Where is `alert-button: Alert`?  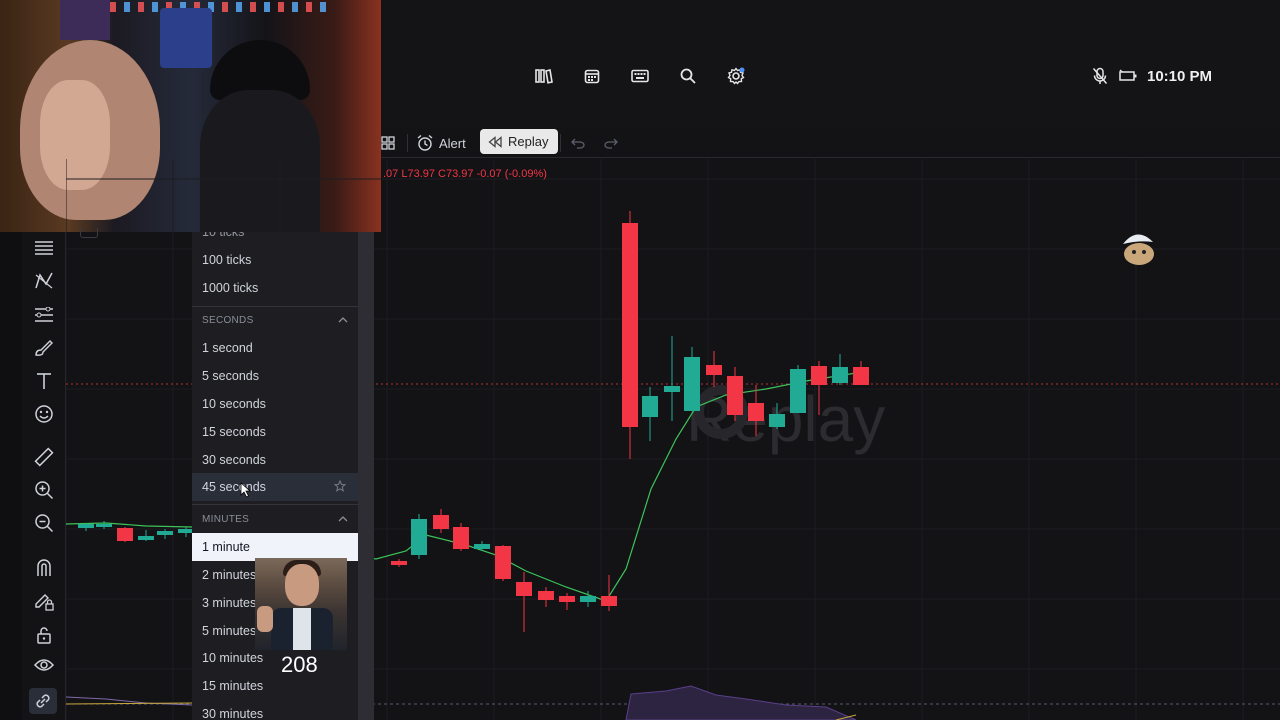
alert-button: Alert is located at coordinates (441, 143).